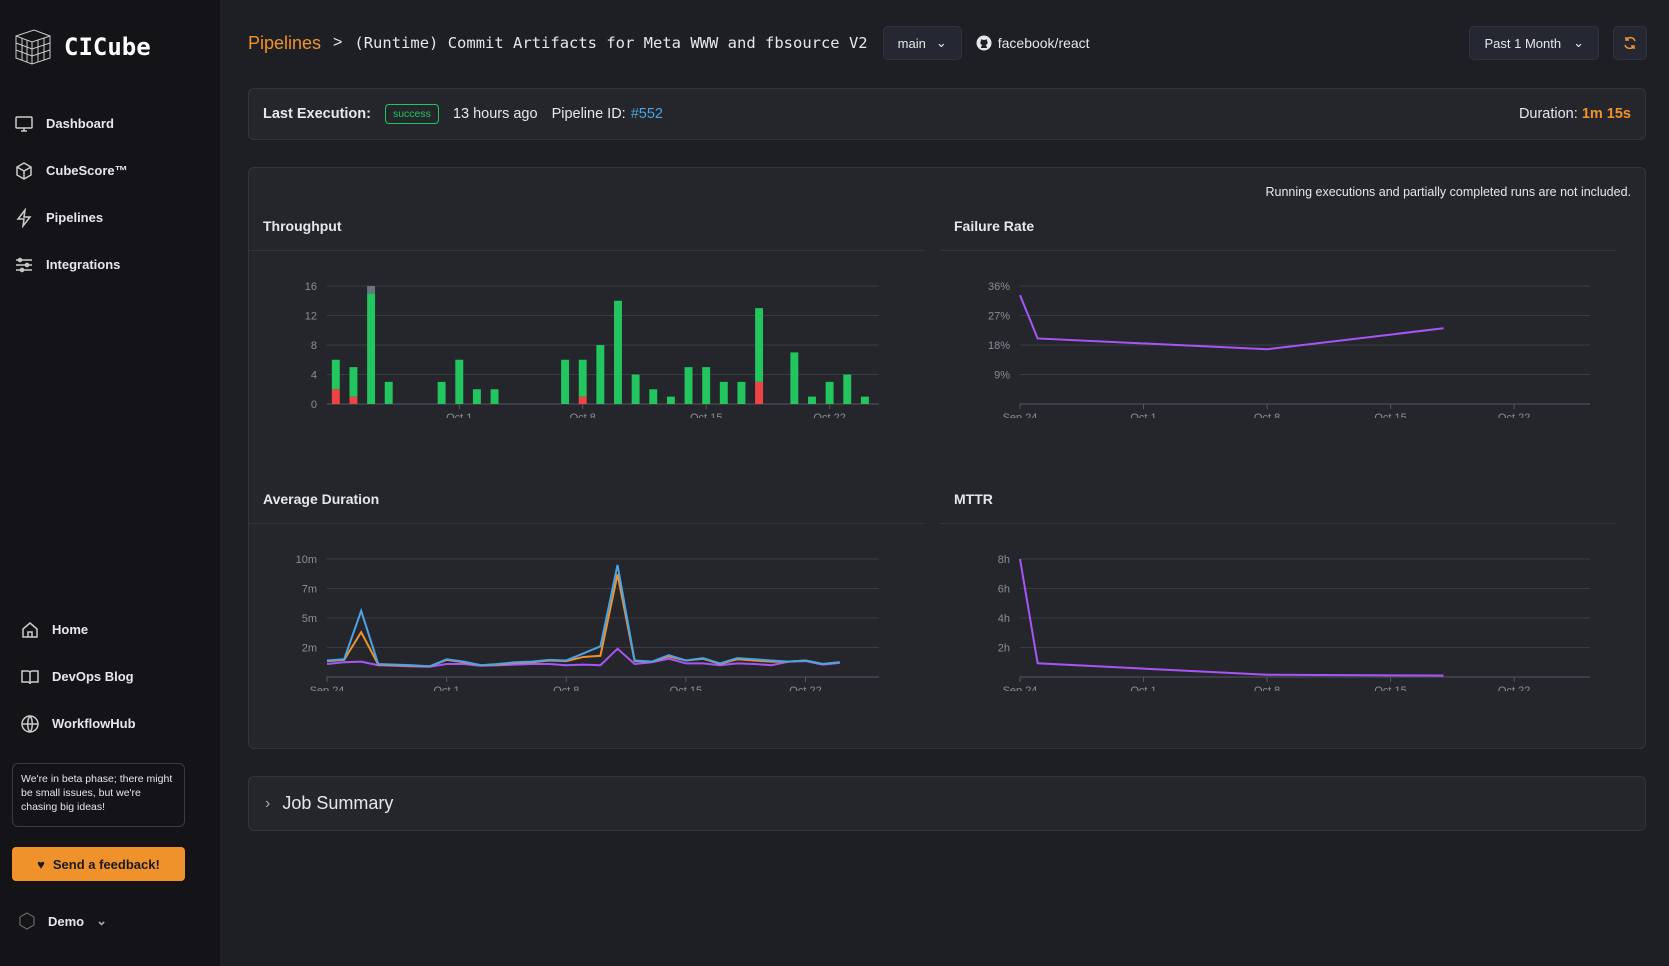 This screenshot has height=966, width=1669. I want to click on pipeline-id-link: #552, so click(647, 114).